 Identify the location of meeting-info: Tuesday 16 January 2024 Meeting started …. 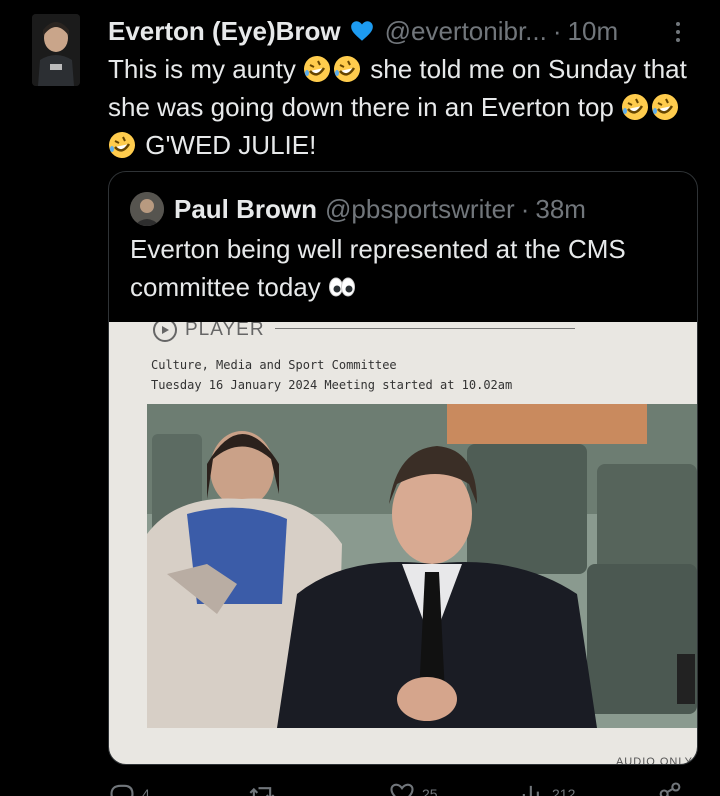
(332, 385).